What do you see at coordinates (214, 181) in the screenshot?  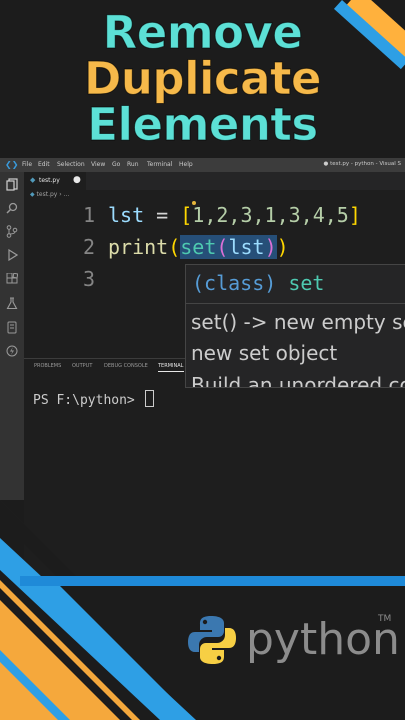 I see `editor-tab-bar: ◆ test.py ●` at bounding box center [214, 181].